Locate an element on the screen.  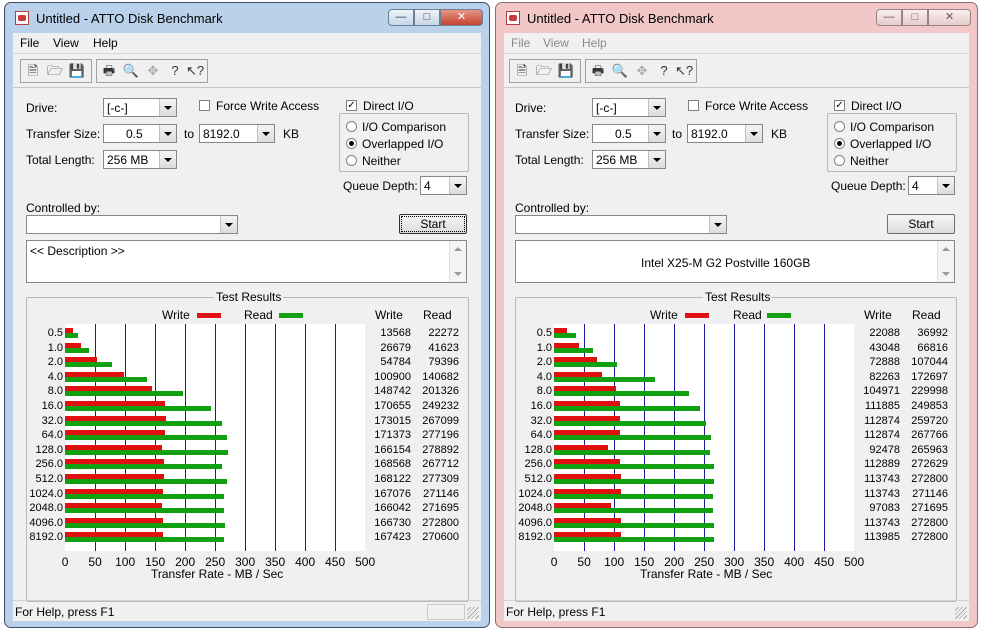
description-box: << Description >> is located at coordinates (246, 261).